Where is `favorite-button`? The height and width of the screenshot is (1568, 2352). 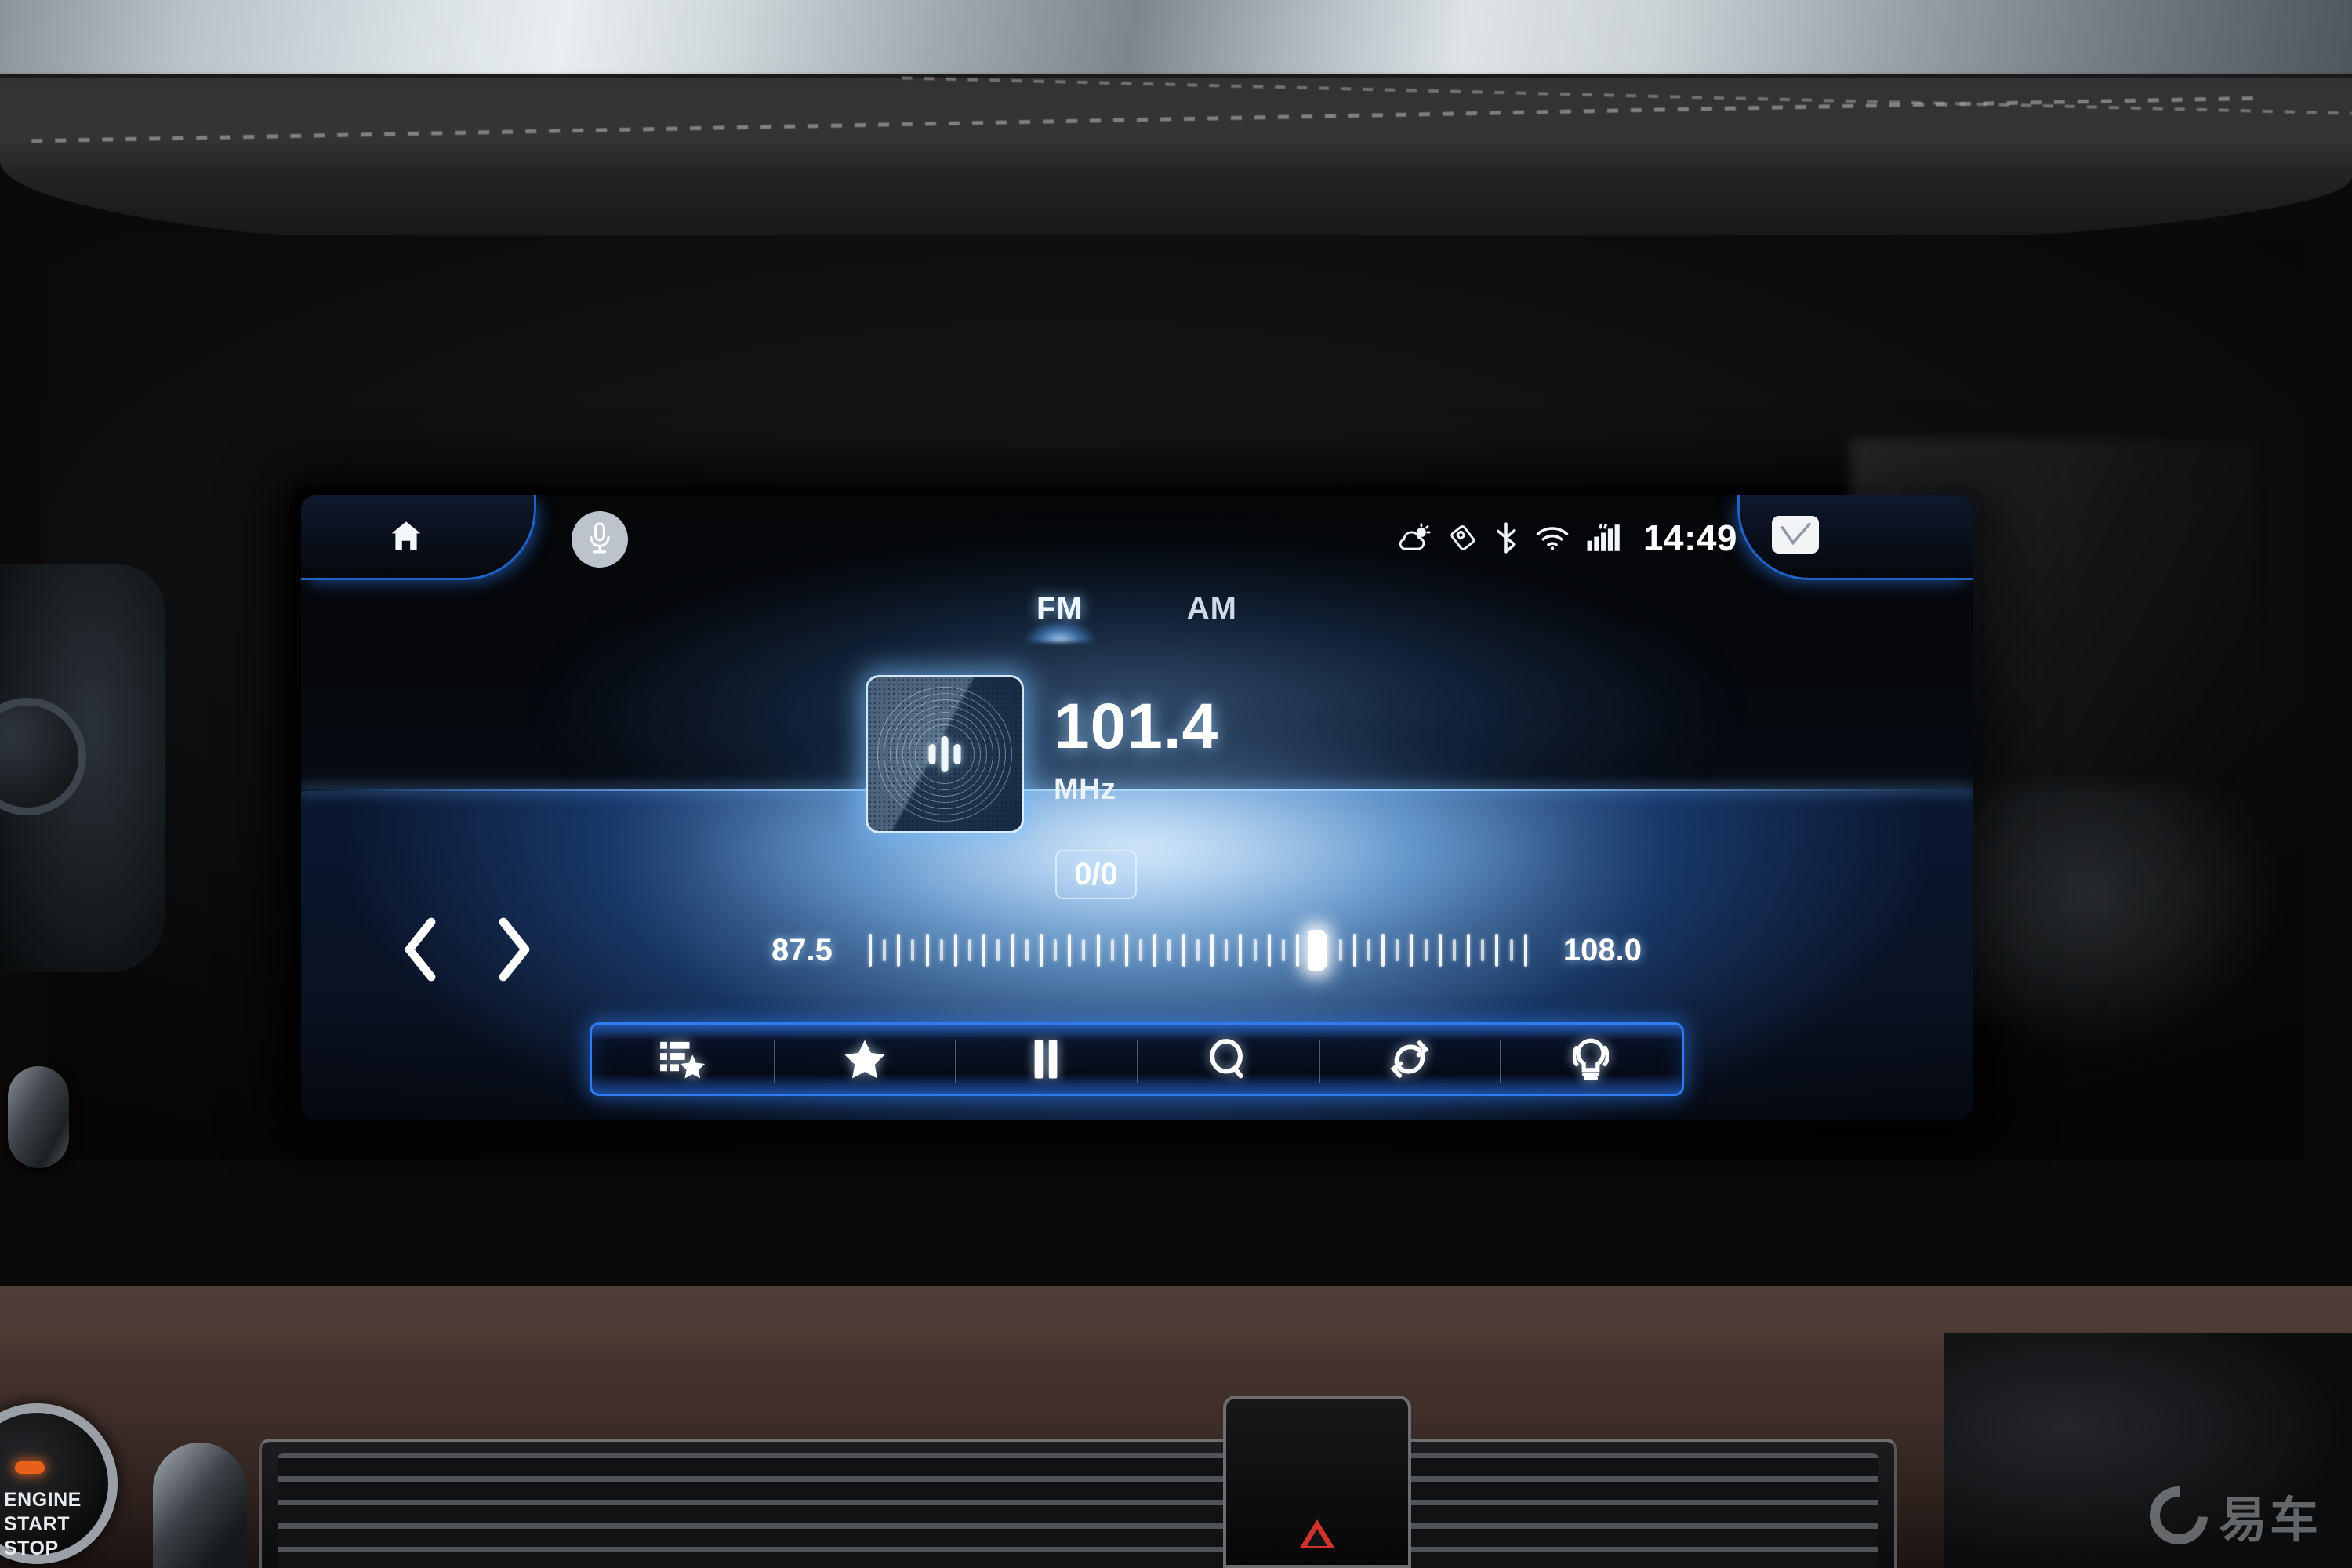 favorite-button is located at coordinates (864, 1059).